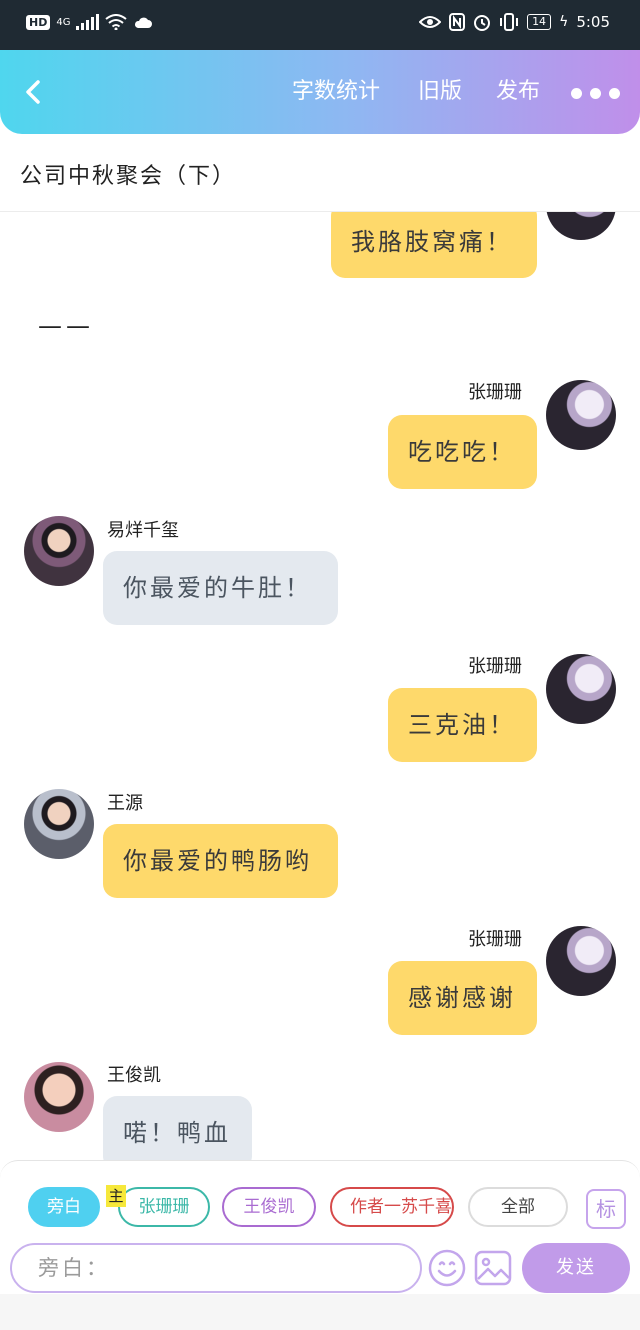  I want to click on message-bubble-left: 喏！鸭血, so click(177, 1128).